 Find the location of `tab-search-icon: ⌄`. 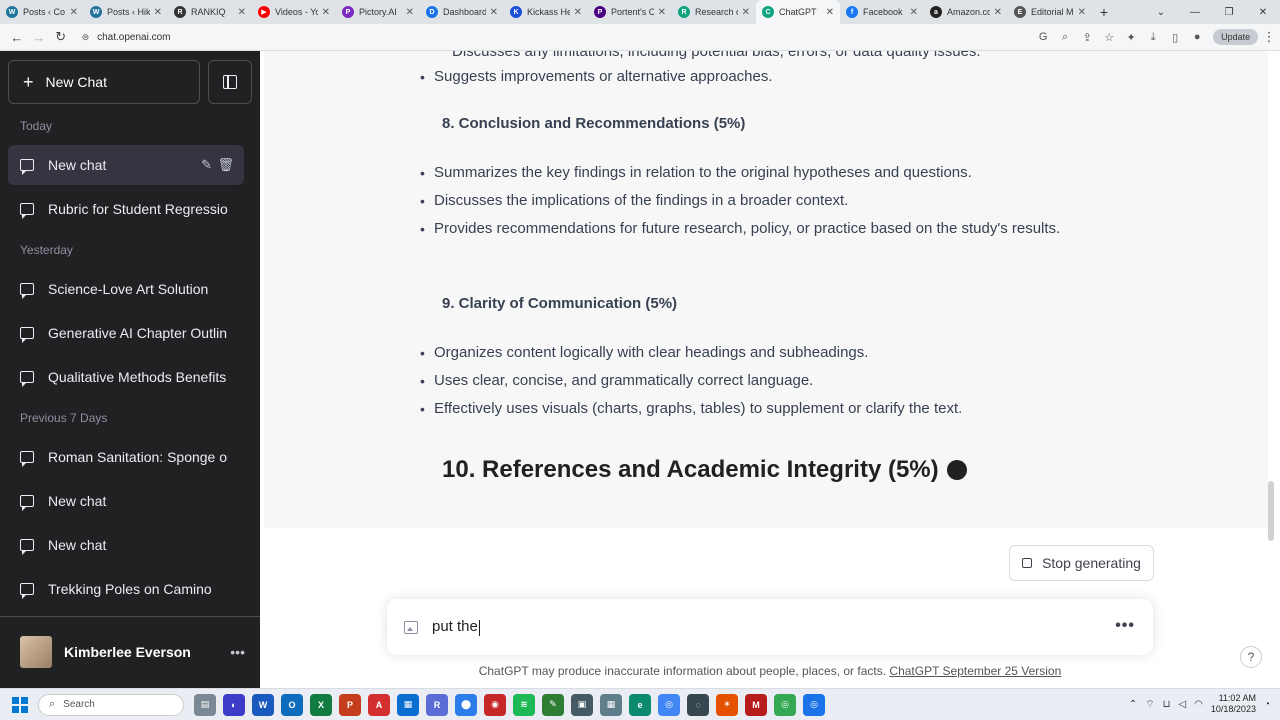

tab-search-icon: ⌄ is located at coordinates (1161, 12).